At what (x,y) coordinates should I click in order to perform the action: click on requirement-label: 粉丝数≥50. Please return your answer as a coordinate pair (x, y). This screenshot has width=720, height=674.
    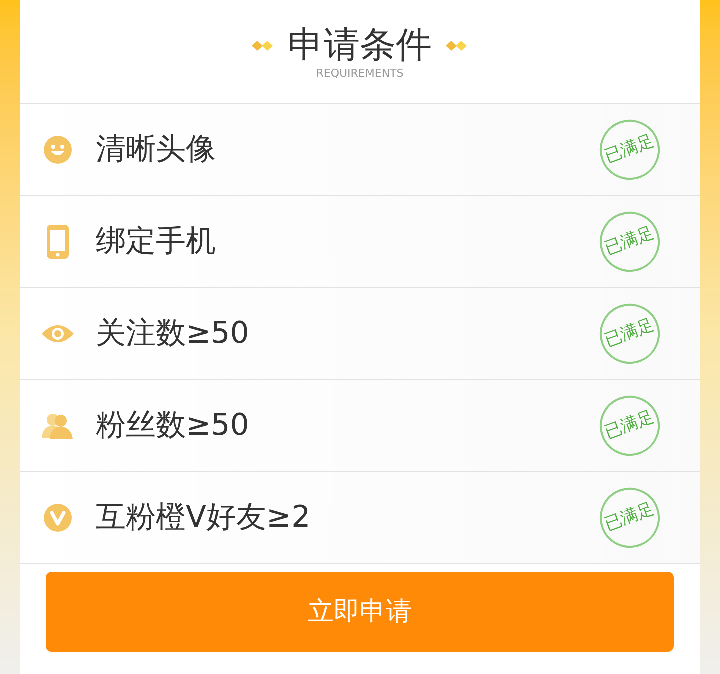
    Looking at the image, I should click on (173, 426).